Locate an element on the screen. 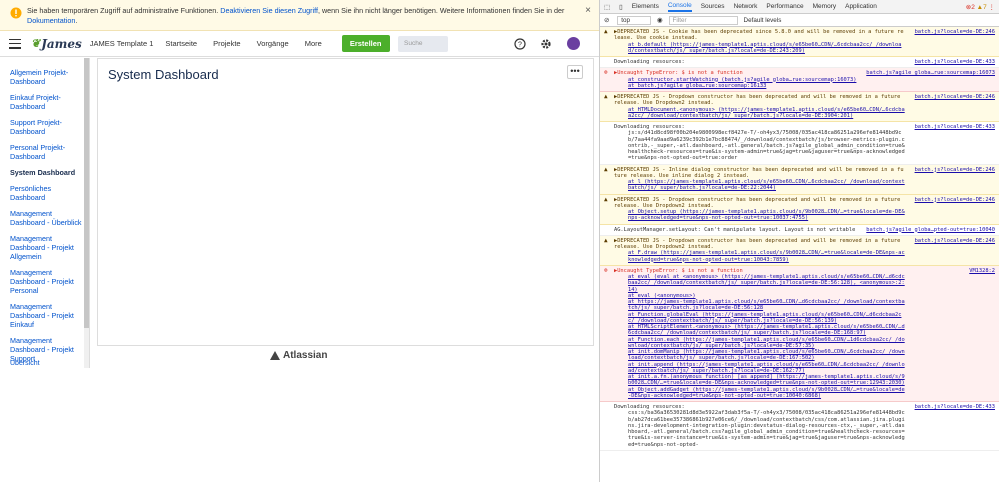  sidebar-scrollbar is located at coordinates (86, 213).